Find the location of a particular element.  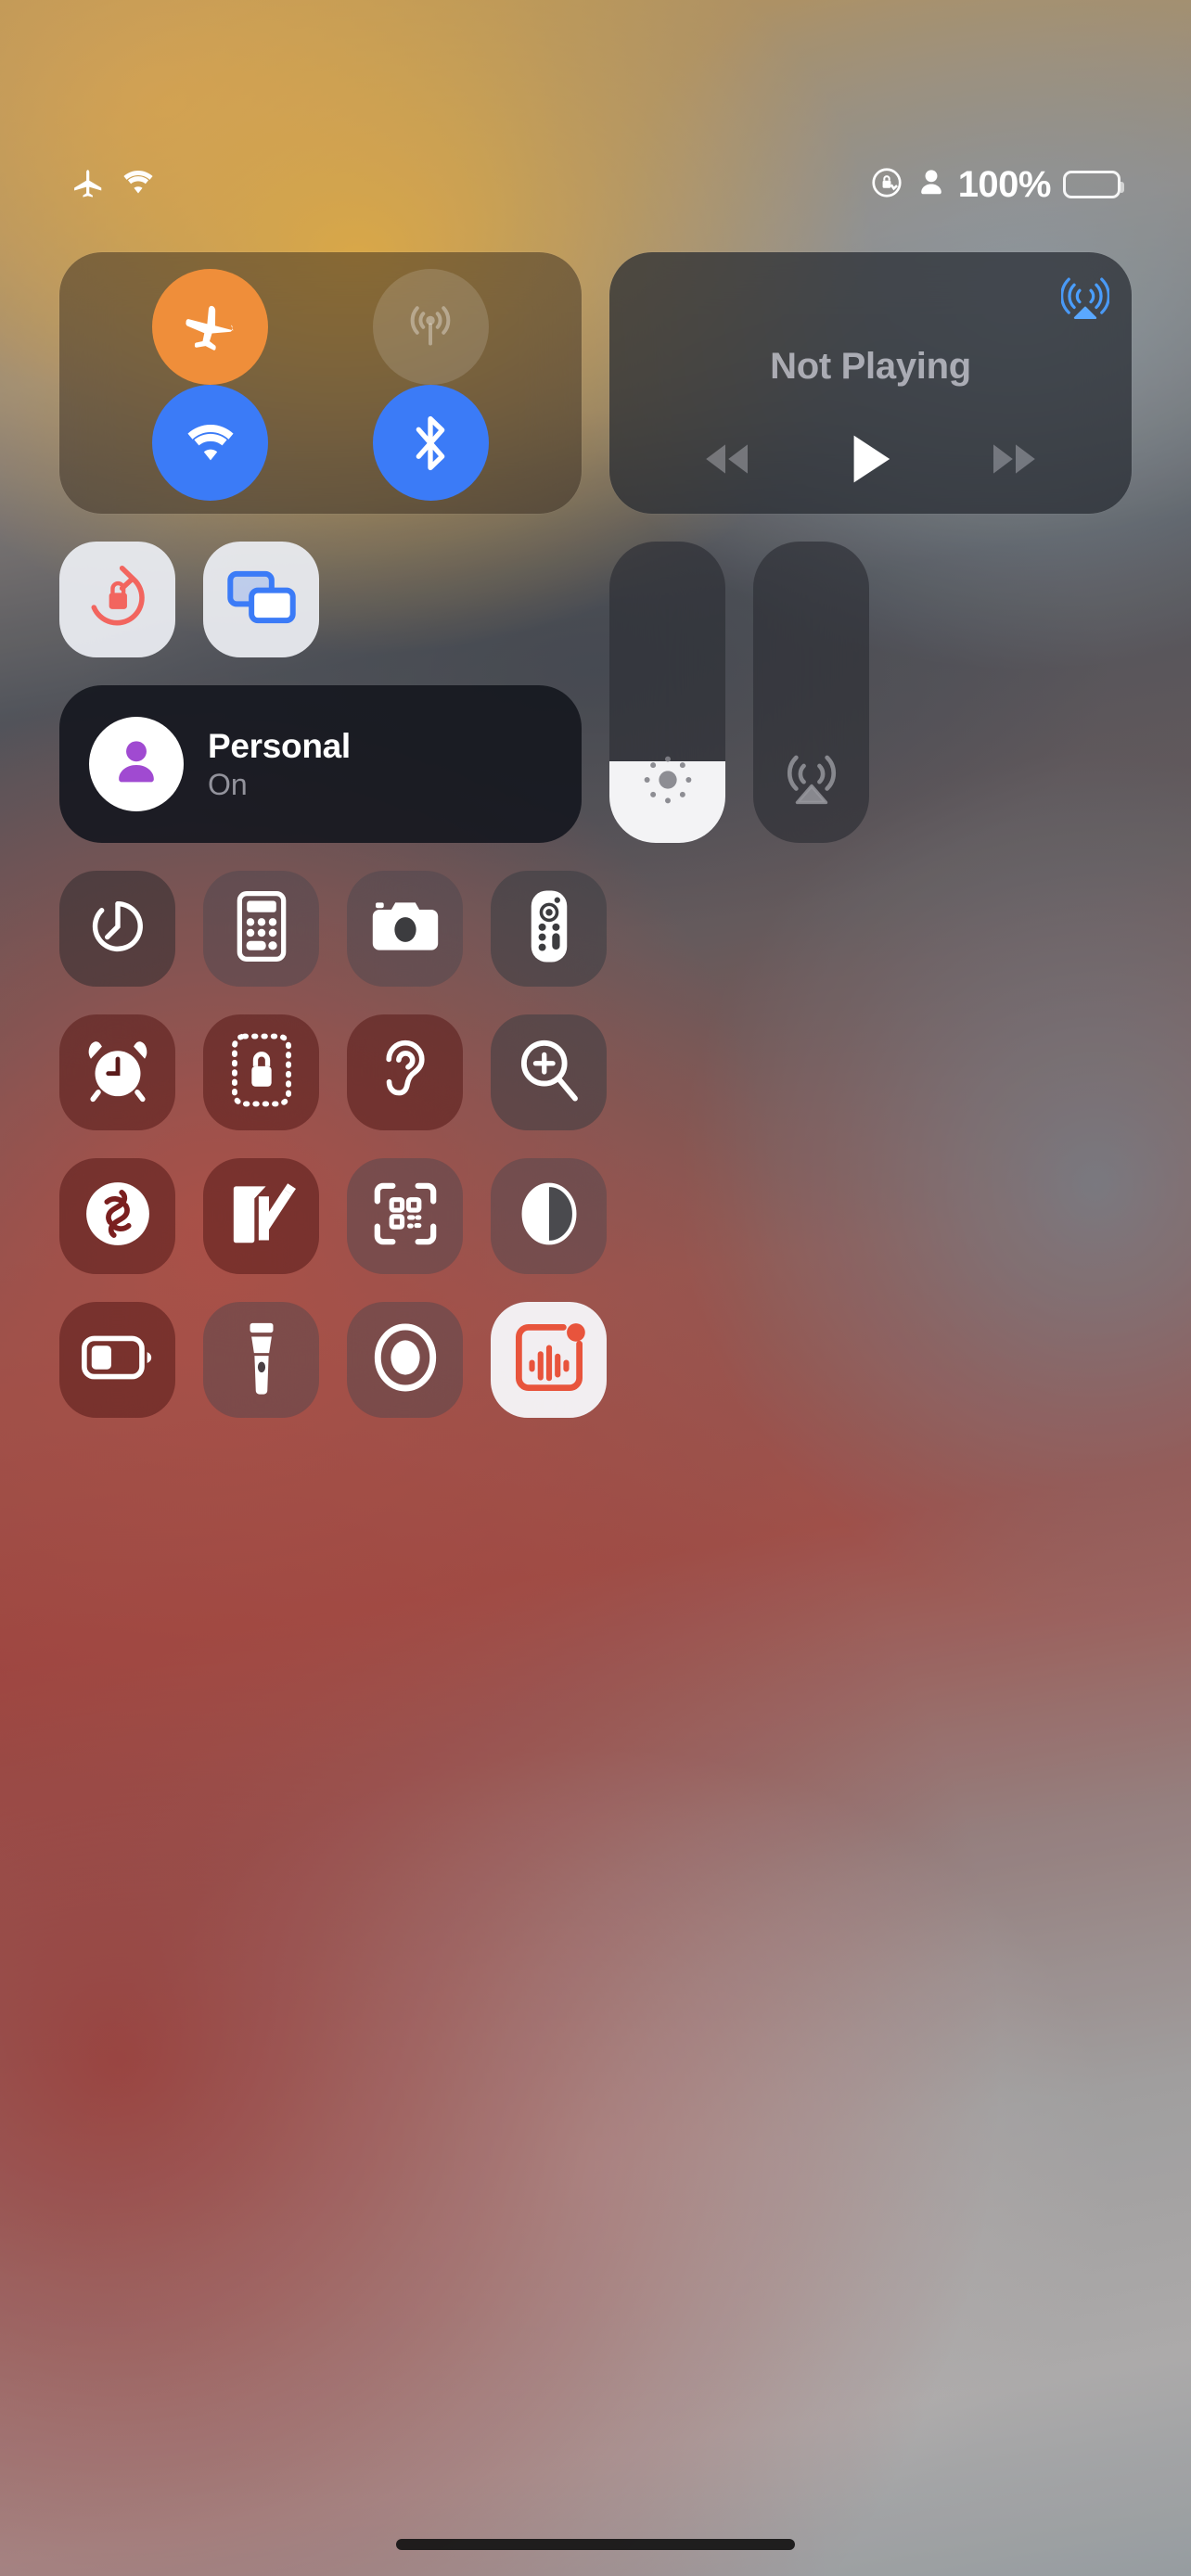

guided-access-tile is located at coordinates (261, 1072).